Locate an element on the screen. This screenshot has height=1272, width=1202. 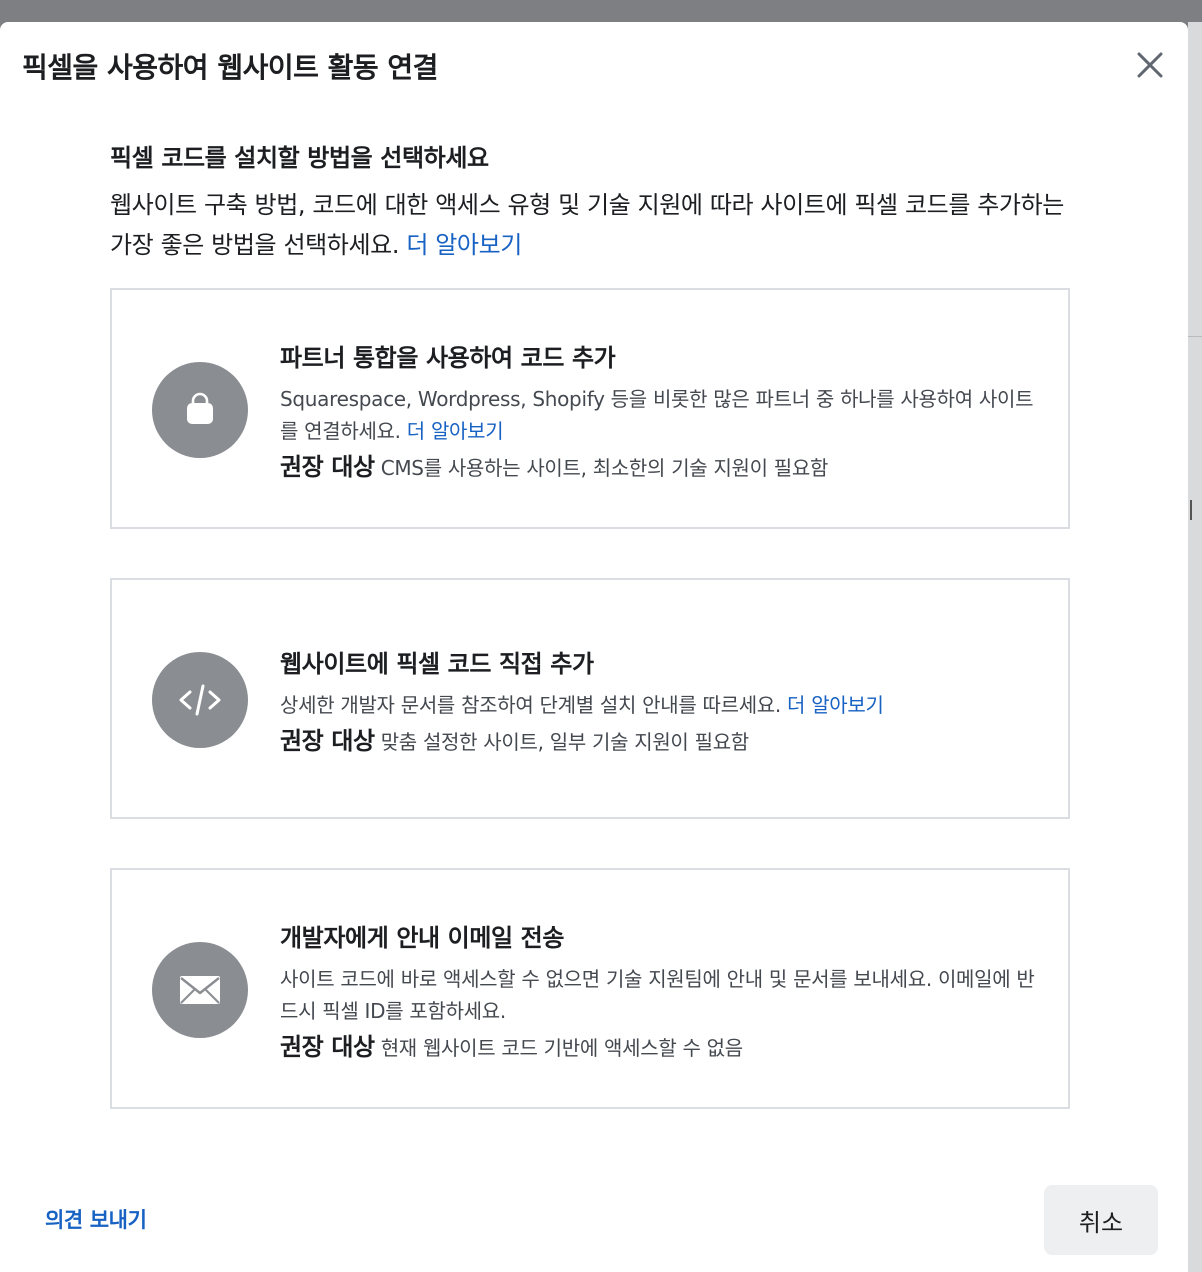
option-description: 상세한 개발자 문서를 참조하여 단계별 설치 안내를 따르세요. 더 알아보기 is located at coordinates (660, 705).